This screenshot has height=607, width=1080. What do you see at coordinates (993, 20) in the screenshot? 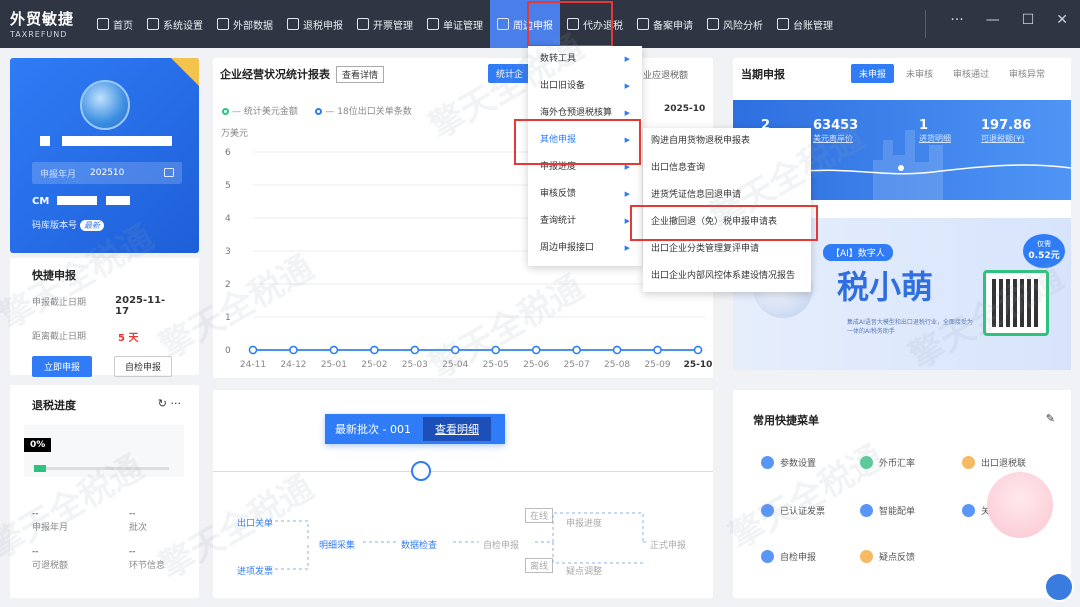
I see `minimize-button: —` at bounding box center [993, 20].